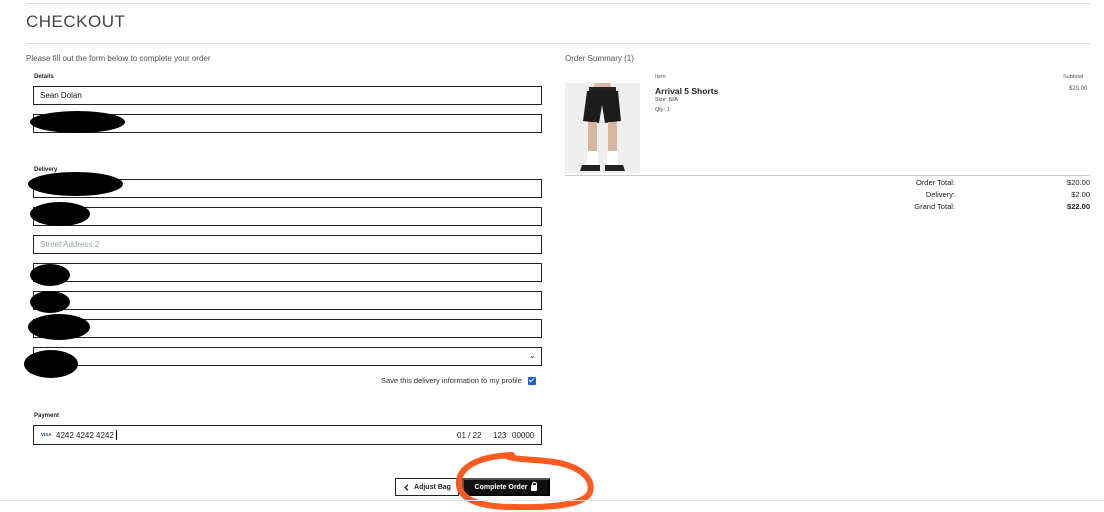  What do you see at coordinates (532, 355) in the screenshot?
I see `chevron-down-icon: ⌄` at bounding box center [532, 355].